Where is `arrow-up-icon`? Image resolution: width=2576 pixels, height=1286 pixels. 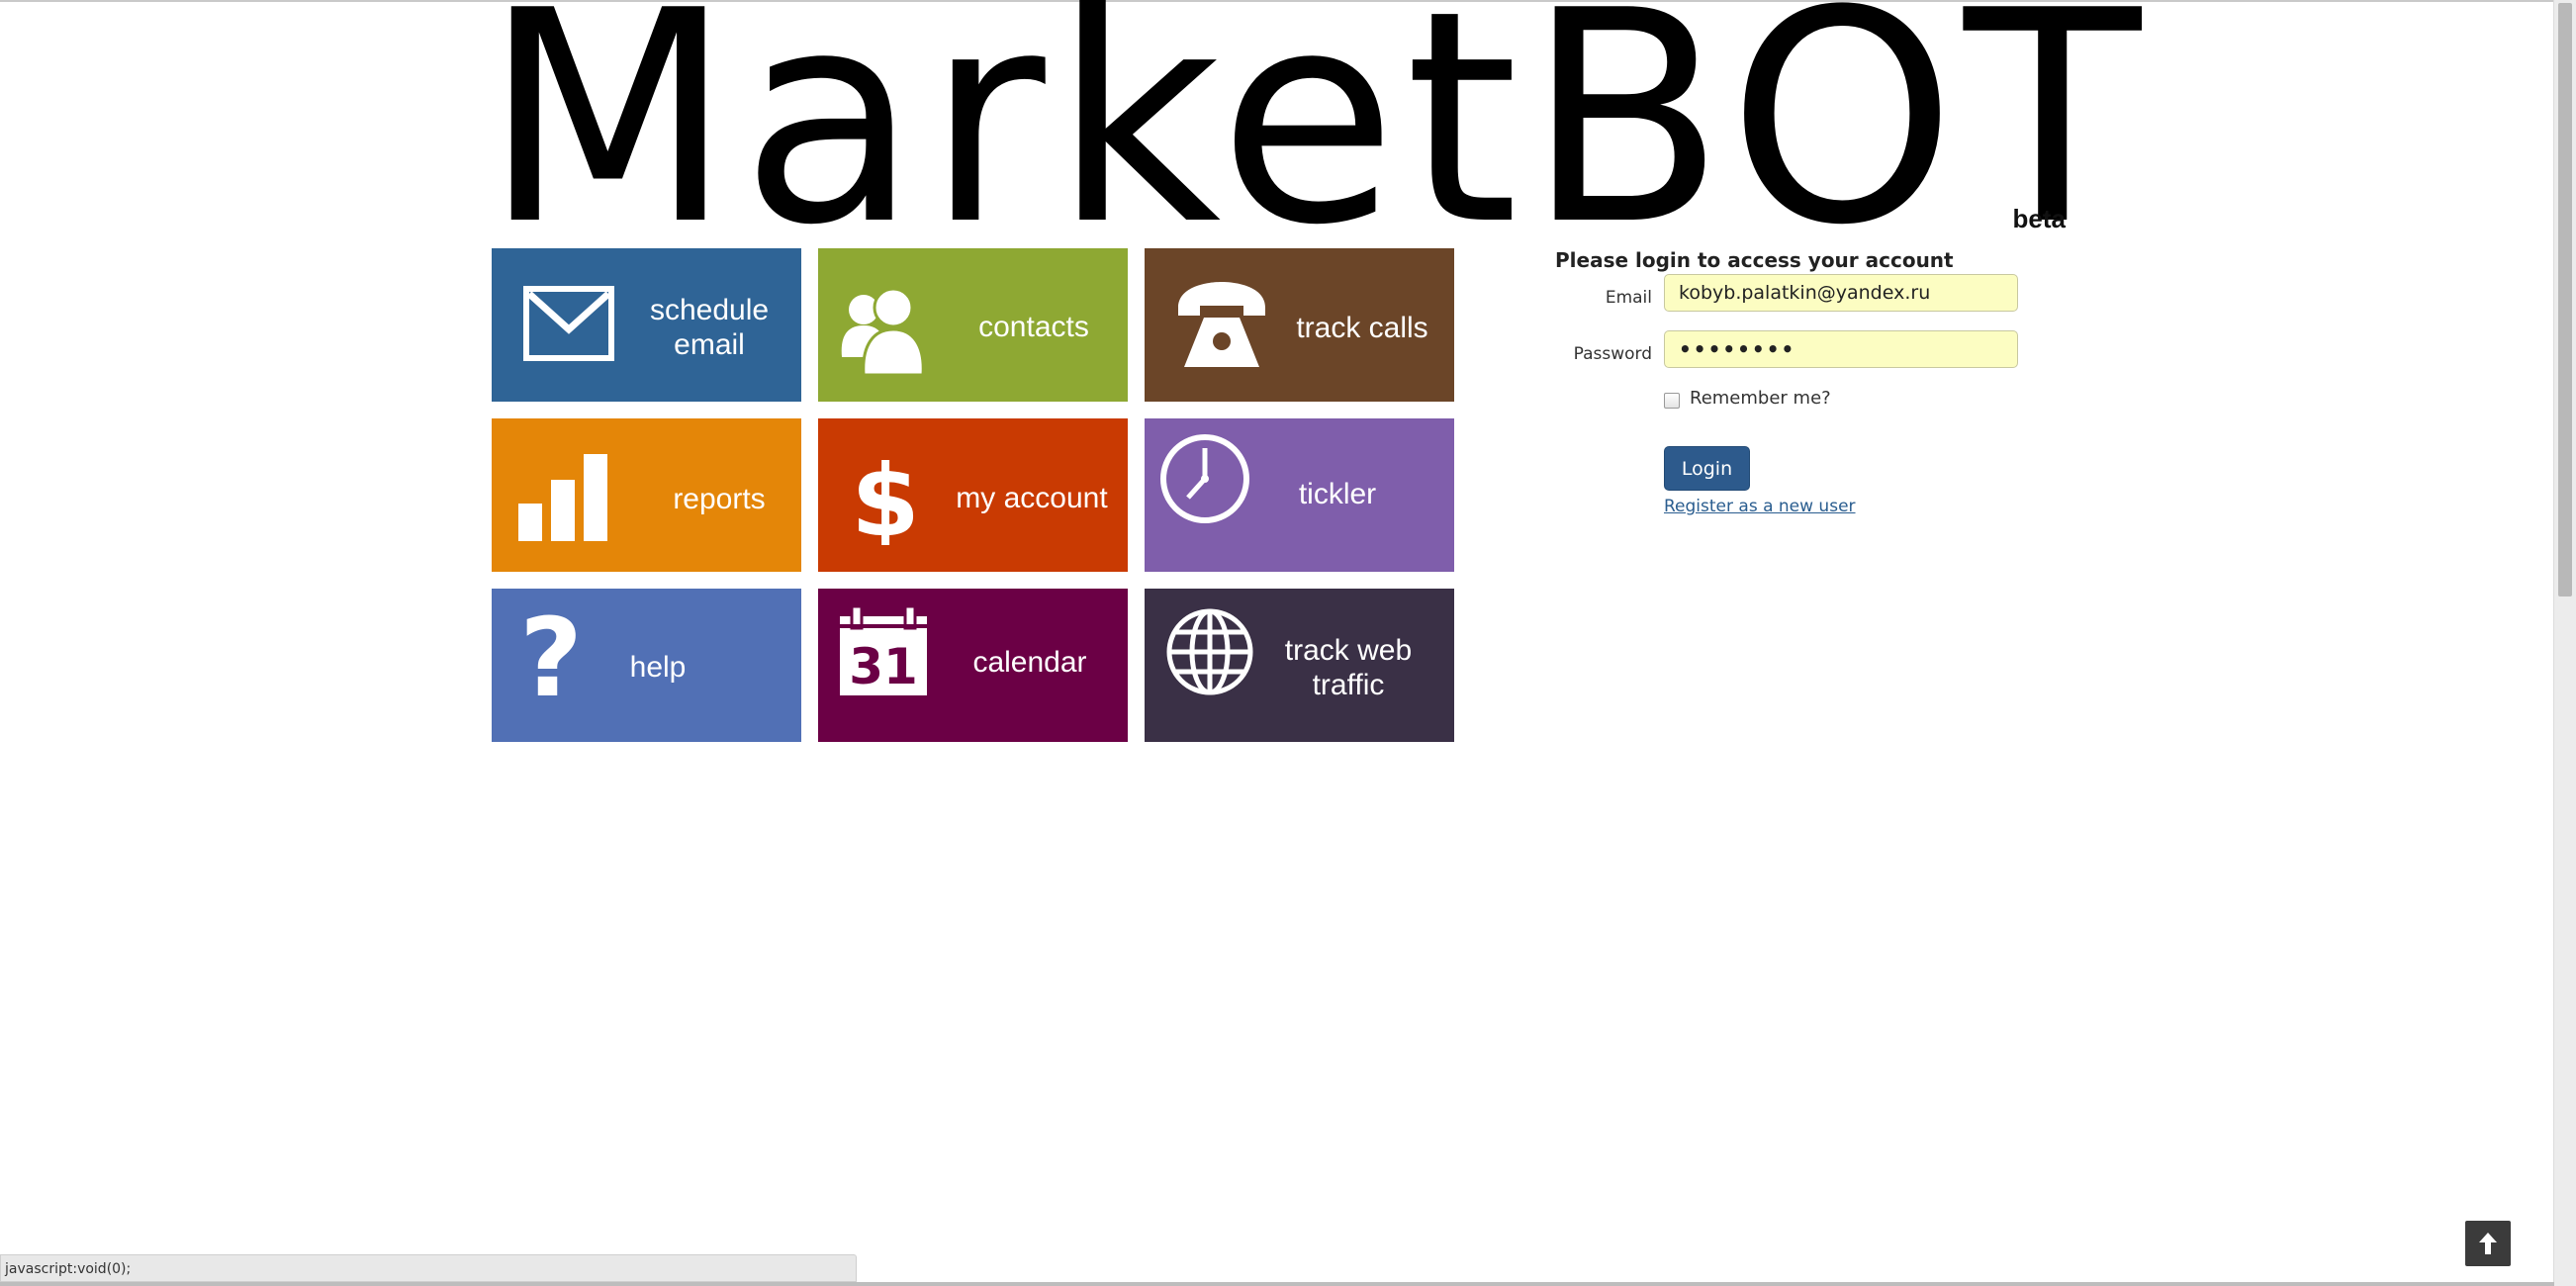 arrow-up-icon is located at coordinates (2488, 1243).